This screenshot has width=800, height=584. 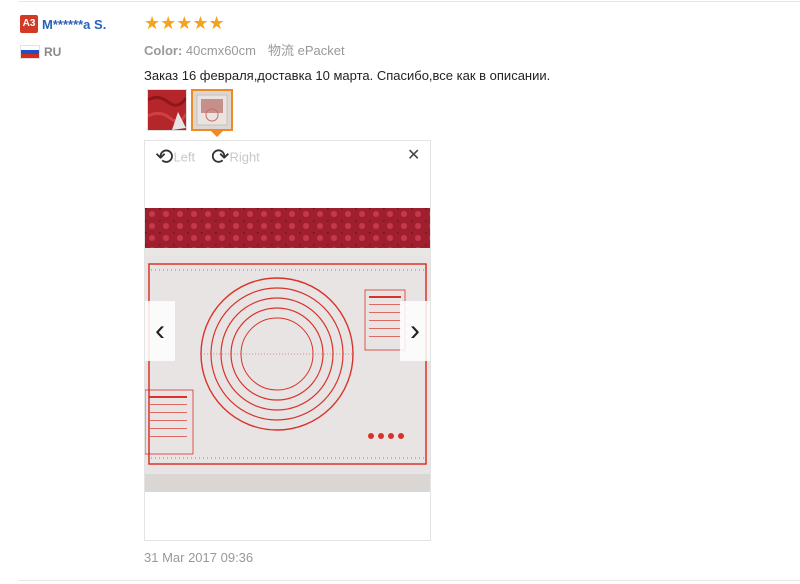 I want to click on country-code: RU, so click(x=53, y=52).